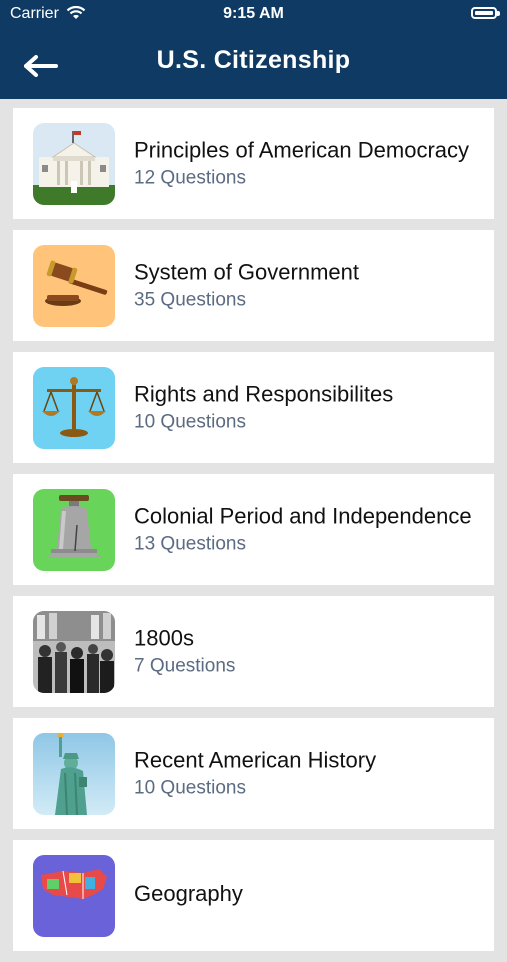  What do you see at coordinates (253, 651) in the screenshot?
I see `category-card-1800s: 1800s 7 Questions` at bounding box center [253, 651].